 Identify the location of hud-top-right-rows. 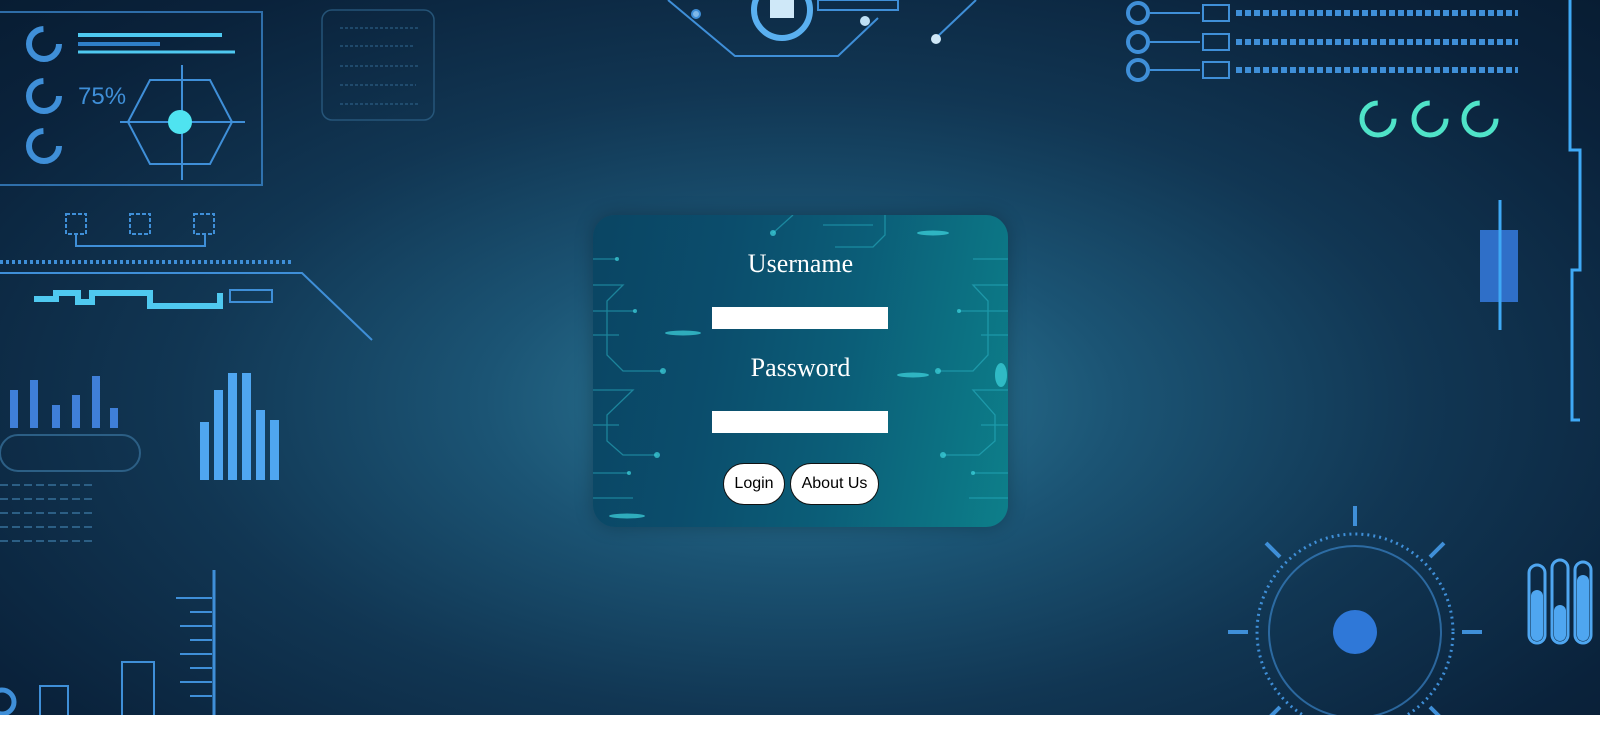
(1322, 69).